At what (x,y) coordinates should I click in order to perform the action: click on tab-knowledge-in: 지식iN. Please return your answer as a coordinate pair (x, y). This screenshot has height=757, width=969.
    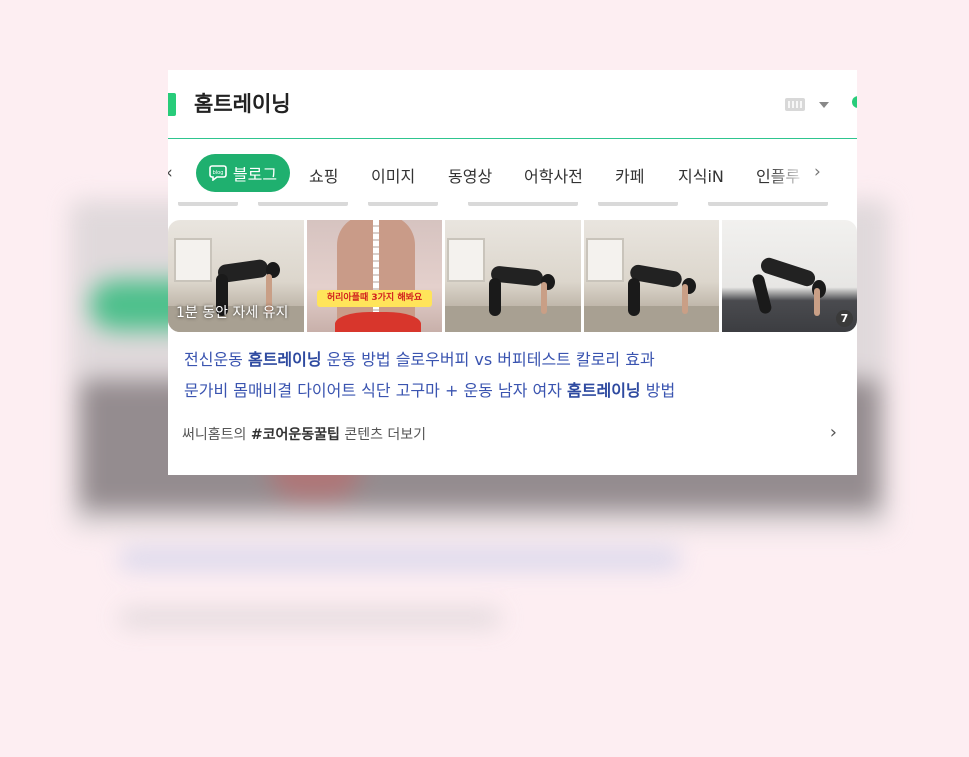
    Looking at the image, I should click on (701, 175).